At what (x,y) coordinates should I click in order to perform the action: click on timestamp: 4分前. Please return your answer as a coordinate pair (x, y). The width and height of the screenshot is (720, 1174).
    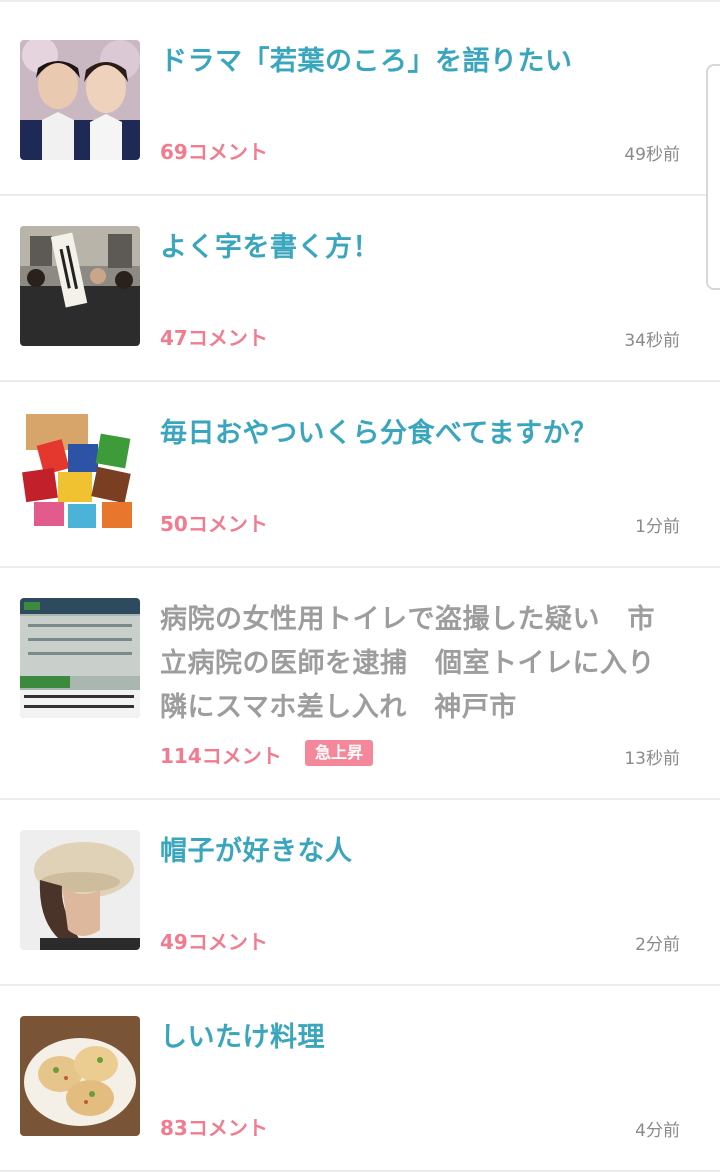
    Looking at the image, I should click on (657, 1131).